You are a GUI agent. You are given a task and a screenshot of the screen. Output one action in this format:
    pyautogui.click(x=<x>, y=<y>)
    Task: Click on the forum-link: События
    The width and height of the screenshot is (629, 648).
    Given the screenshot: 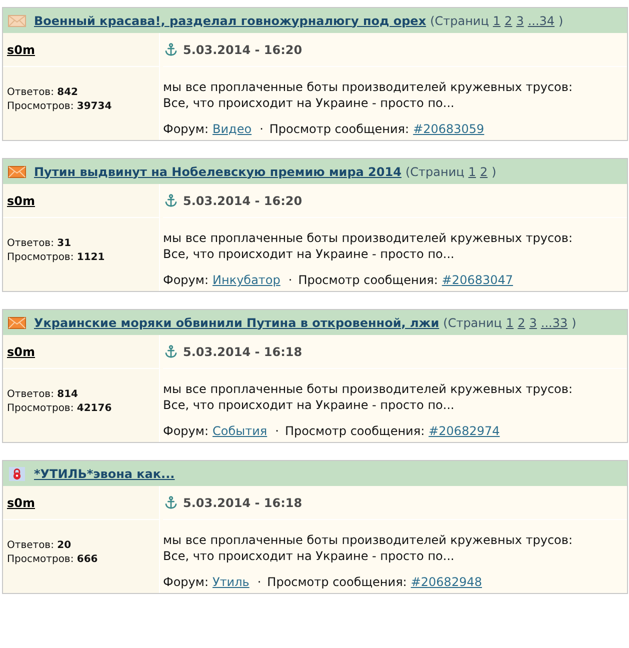 What is the action you would take?
    pyautogui.click(x=240, y=431)
    